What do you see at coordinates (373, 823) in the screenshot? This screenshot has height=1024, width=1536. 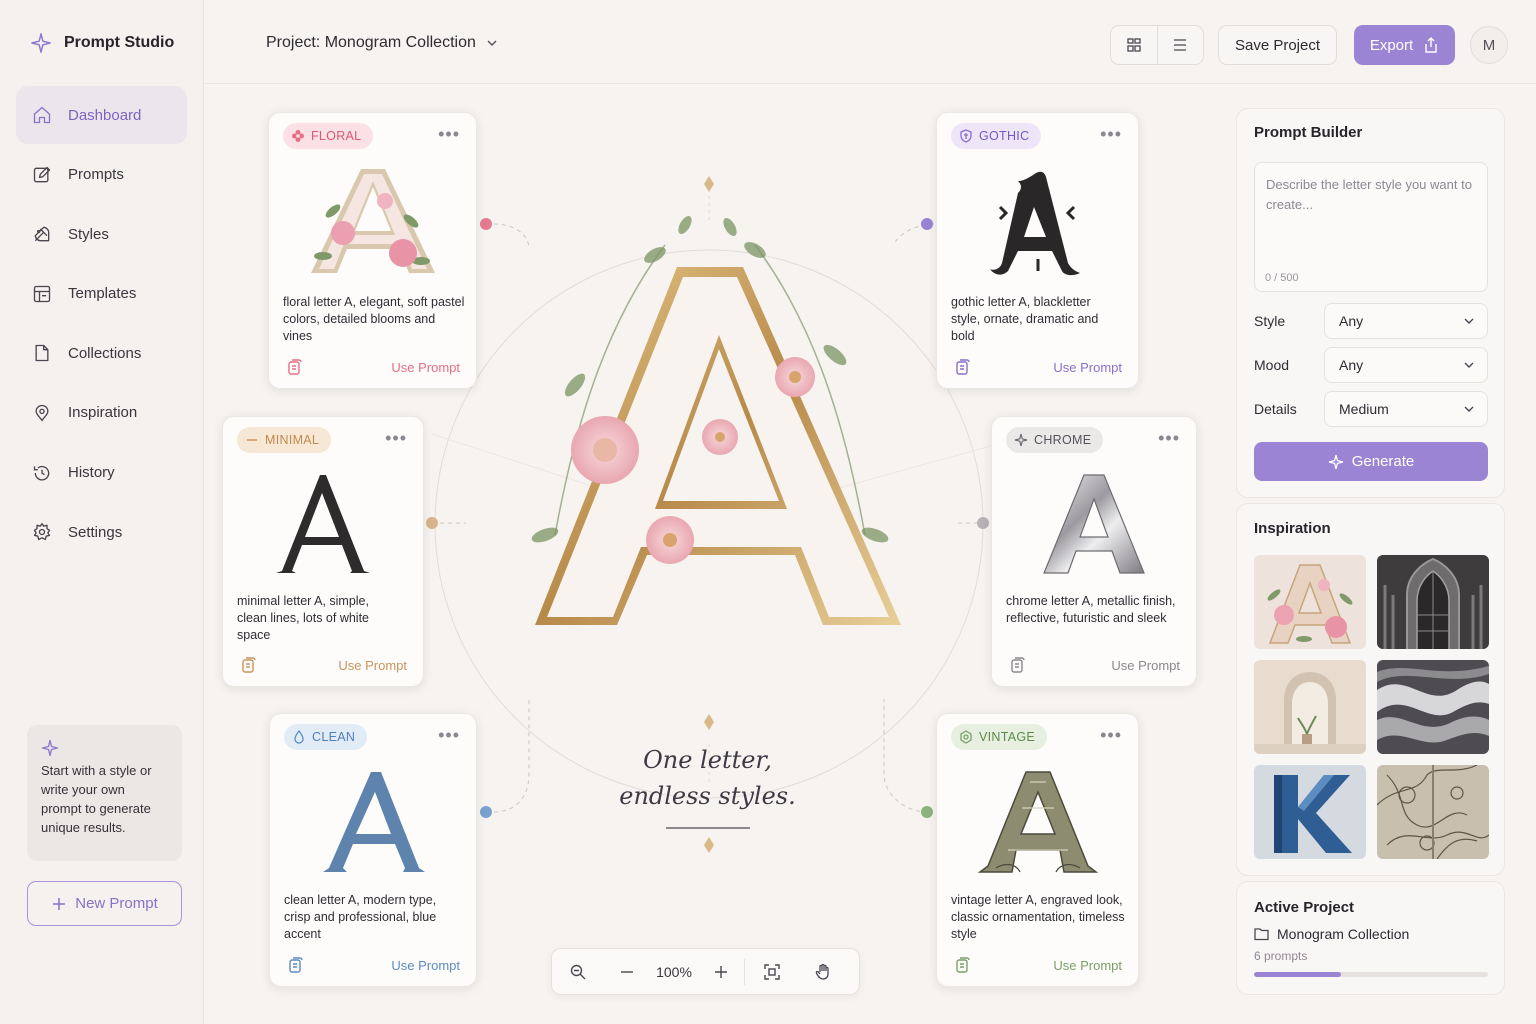 I see `clean-letter-preview` at bounding box center [373, 823].